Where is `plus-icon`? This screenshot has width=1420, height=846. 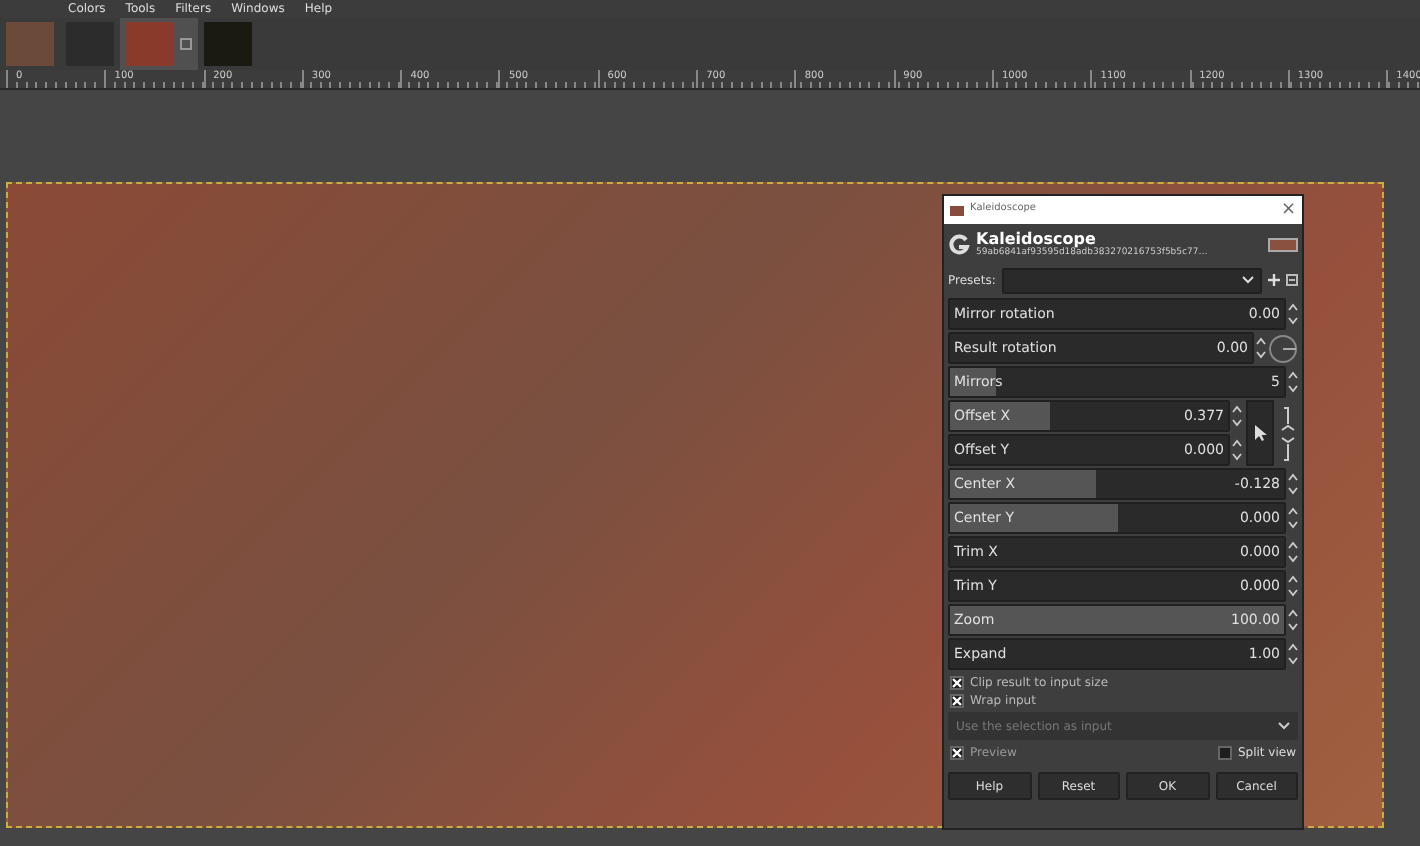
plus-icon is located at coordinates (1274, 280).